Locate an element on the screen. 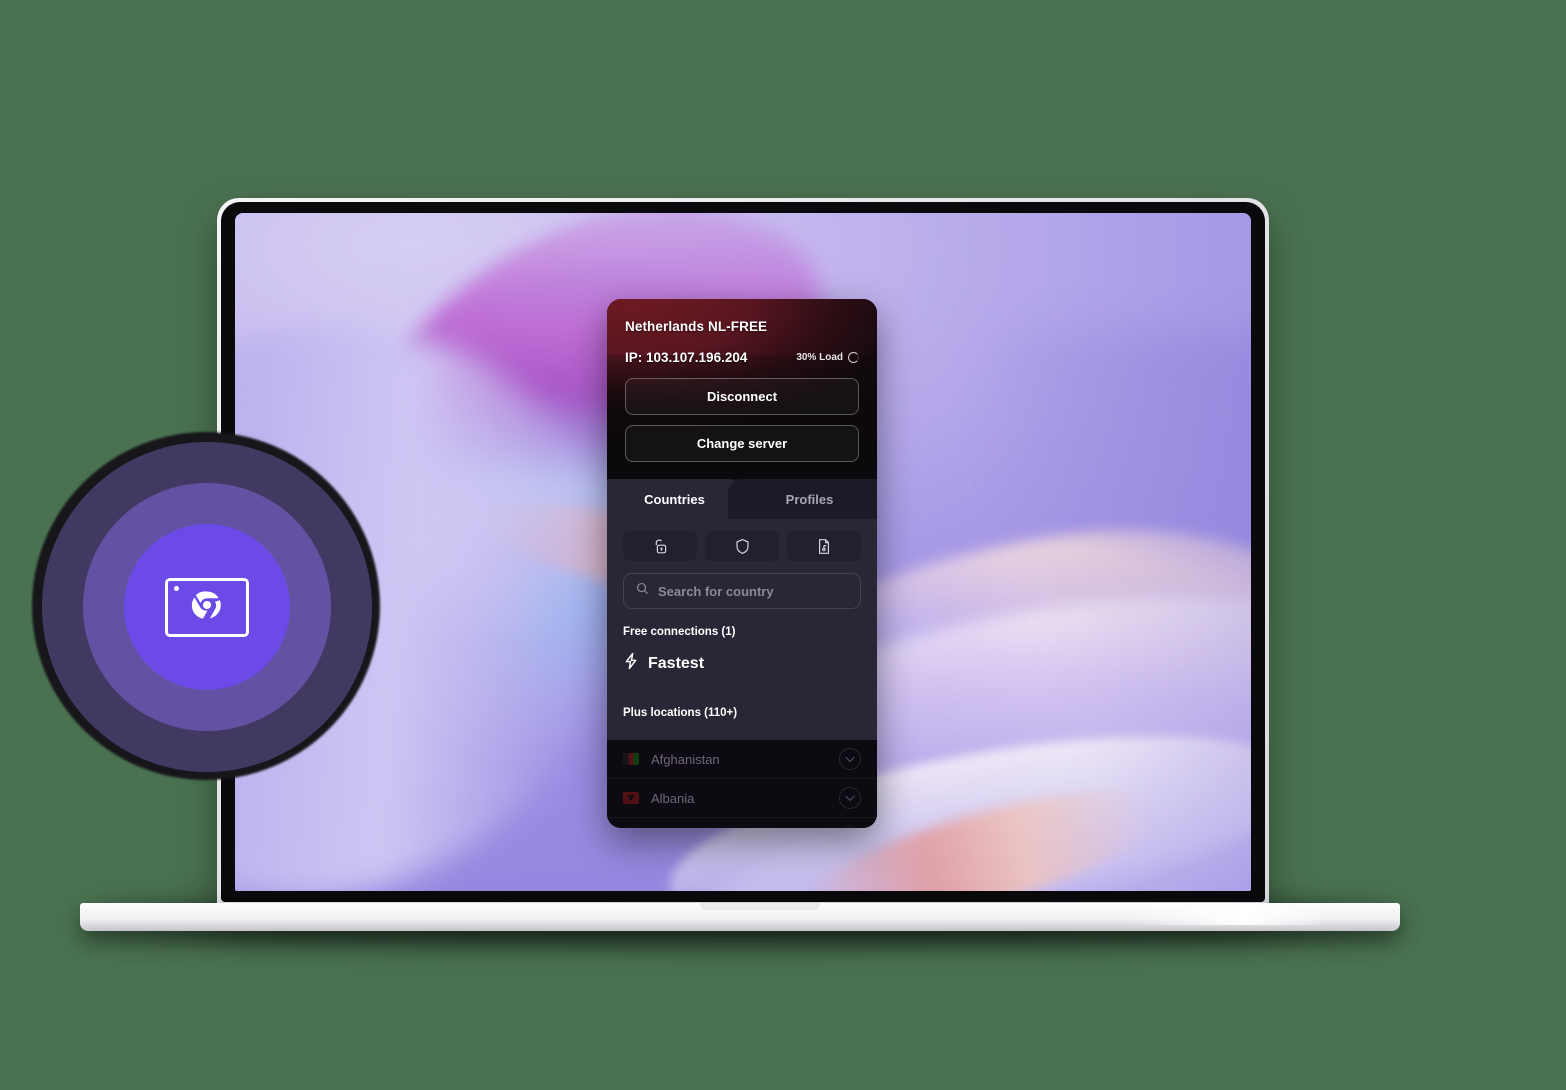 This screenshot has width=1566, height=1090. tab-countries: Countries is located at coordinates (674, 499).